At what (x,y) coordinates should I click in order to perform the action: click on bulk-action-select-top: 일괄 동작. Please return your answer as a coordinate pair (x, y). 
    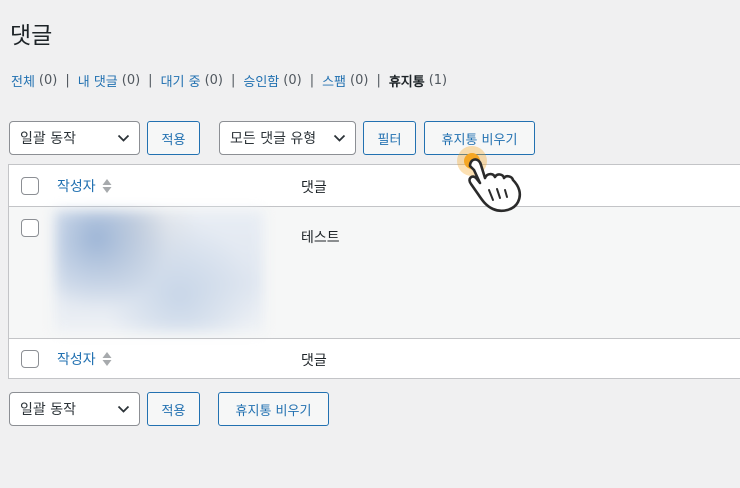
    Looking at the image, I should click on (74, 138).